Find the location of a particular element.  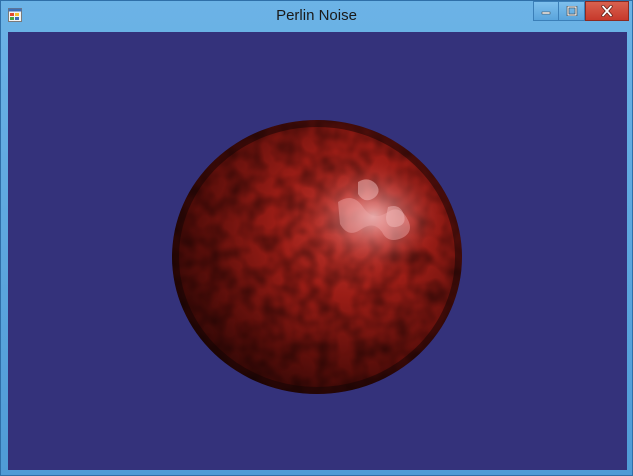

minimize-icon is located at coordinates (546, 13).